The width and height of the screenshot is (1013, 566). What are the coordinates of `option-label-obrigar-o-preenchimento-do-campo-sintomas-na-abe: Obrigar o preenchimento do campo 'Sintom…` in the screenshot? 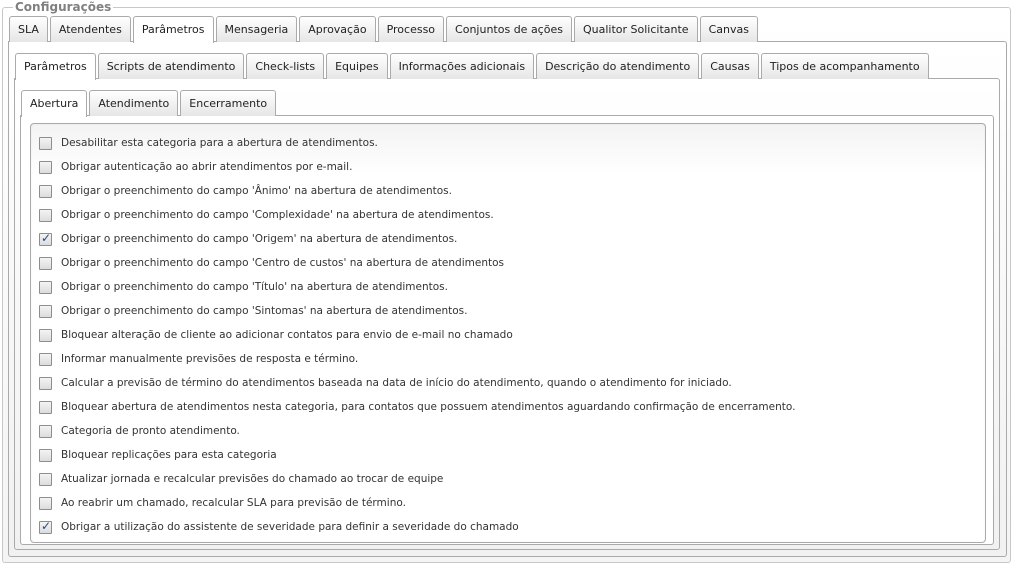 It's located at (264, 311).